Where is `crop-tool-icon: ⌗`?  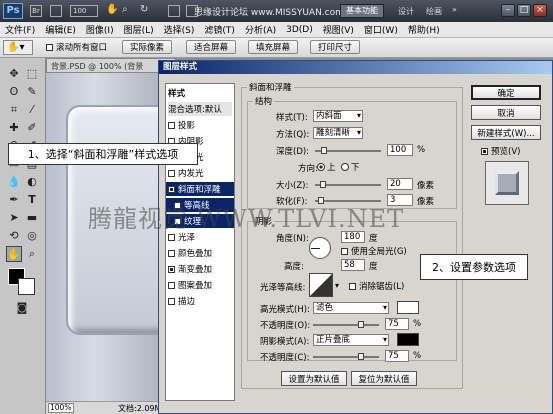 crop-tool-icon: ⌗ is located at coordinates (14, 110).